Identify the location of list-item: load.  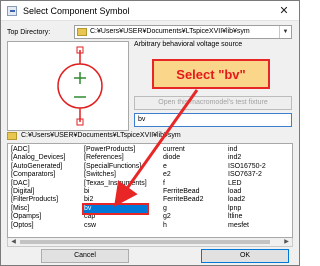
(247, 192).